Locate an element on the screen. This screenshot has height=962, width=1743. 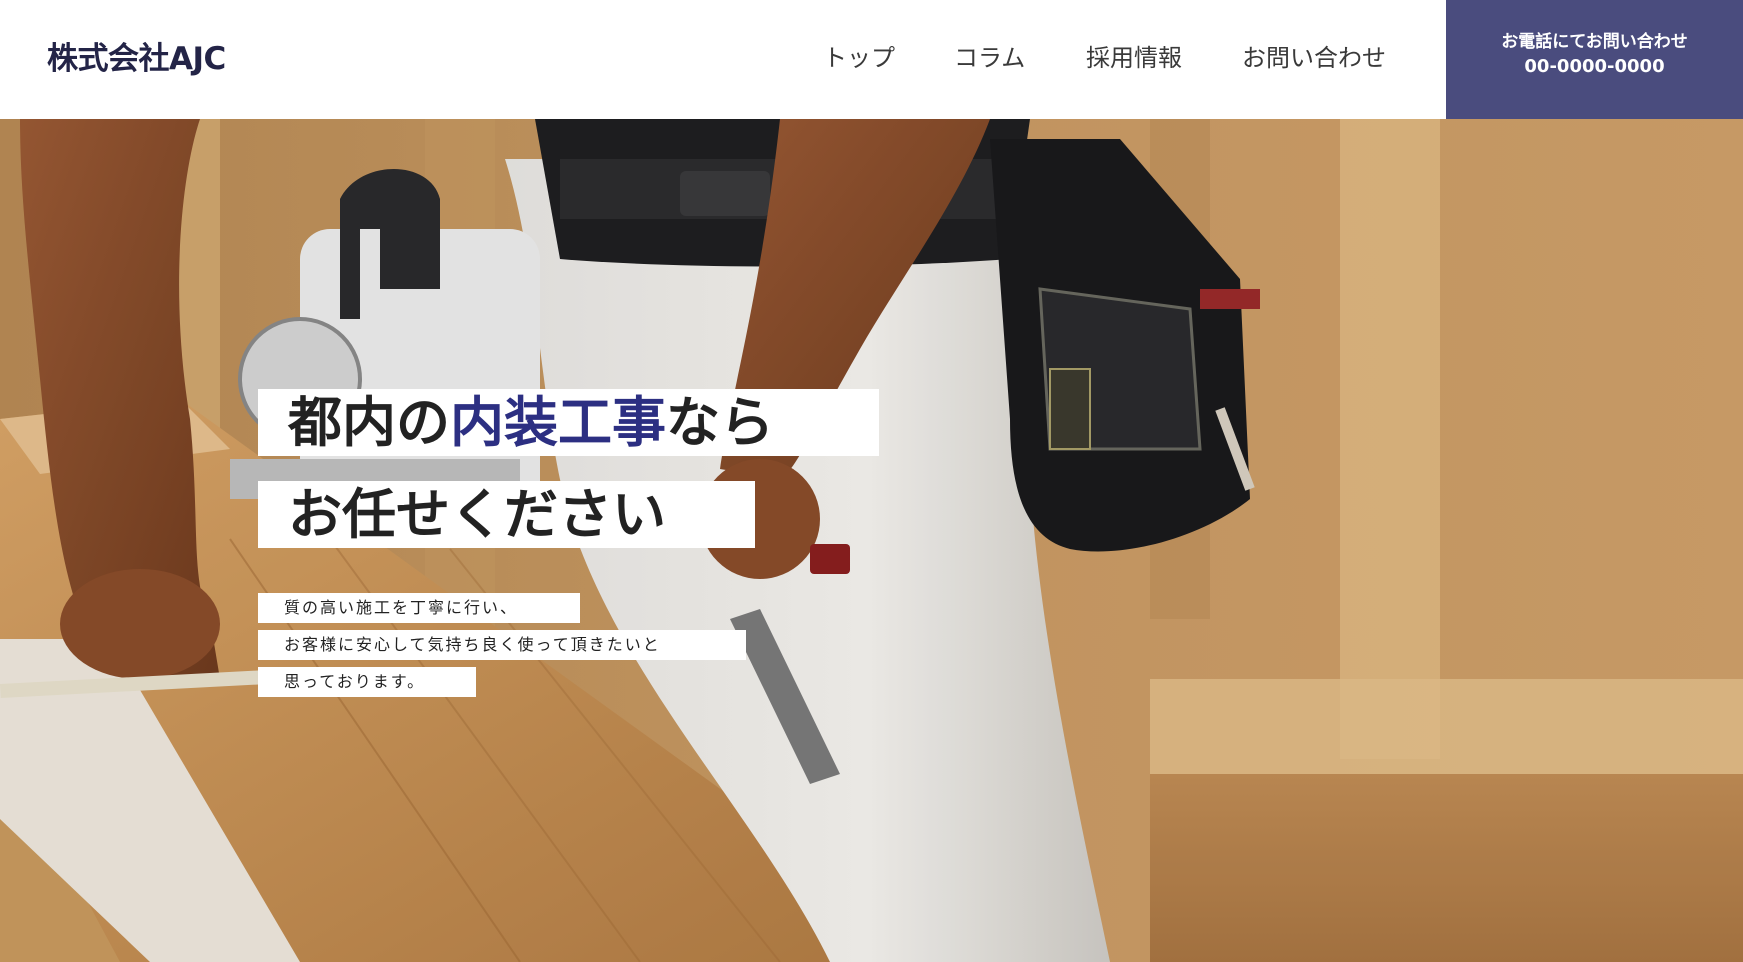
phone-contact-label: お電話にてお問い合わせ is located at coordinates (1594, 42).